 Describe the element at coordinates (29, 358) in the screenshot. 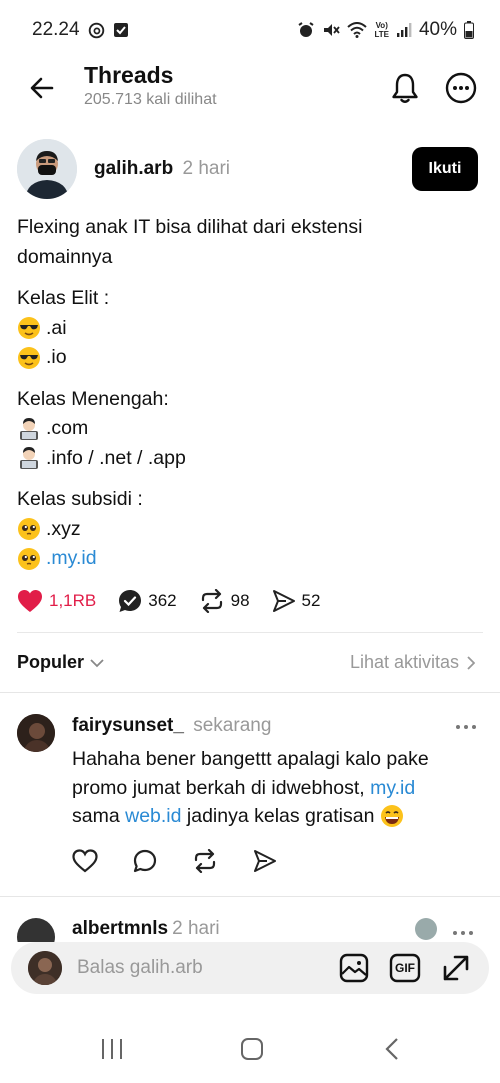

I see `sunglasses-emoji-icon` at that location.